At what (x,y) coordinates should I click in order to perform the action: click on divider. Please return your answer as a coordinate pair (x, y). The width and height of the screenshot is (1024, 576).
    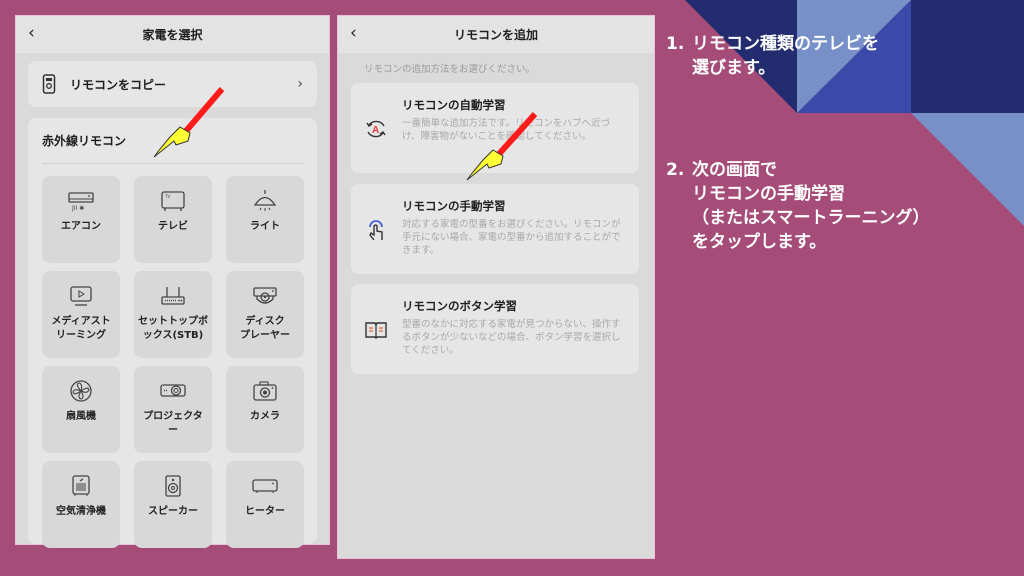
    Looking at the image, I should click on (172, 163).